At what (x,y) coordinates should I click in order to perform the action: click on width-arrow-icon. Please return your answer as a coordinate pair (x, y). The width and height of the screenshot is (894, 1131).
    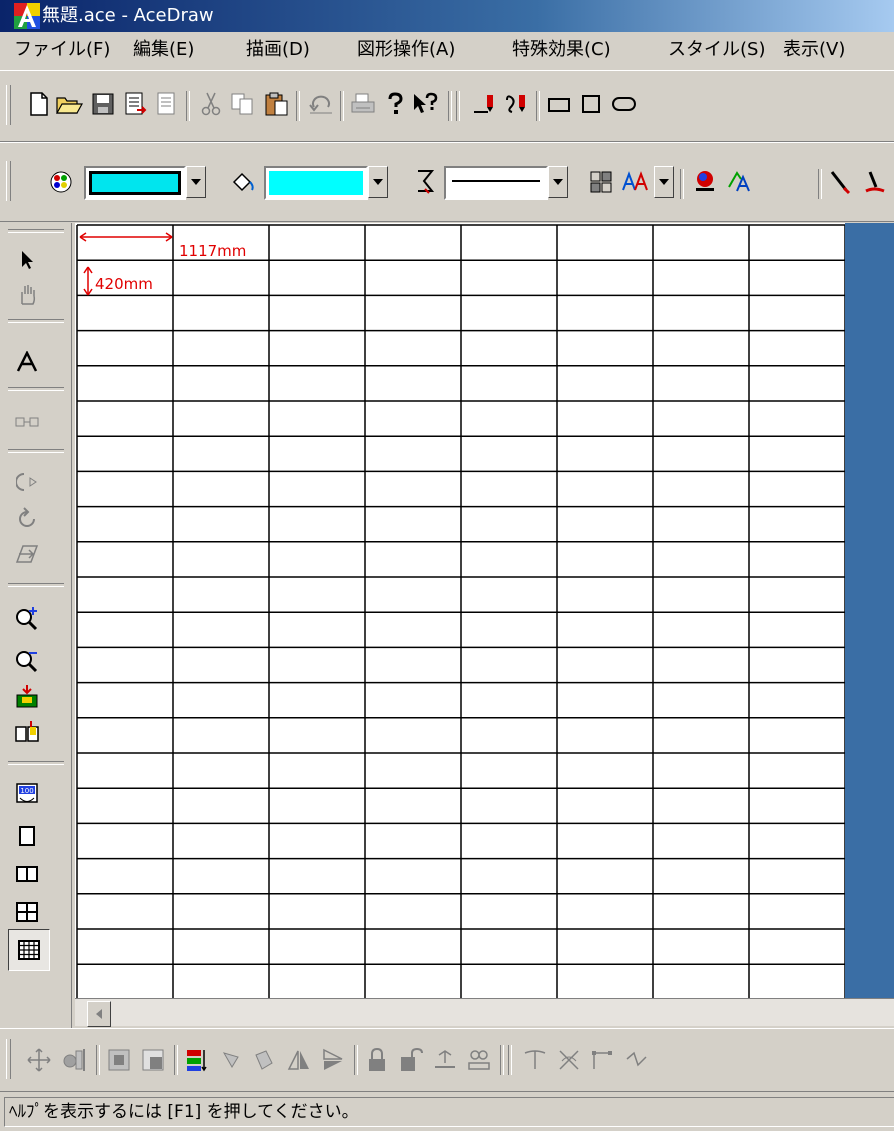
    Looking at the image, I should click on (126, 237).